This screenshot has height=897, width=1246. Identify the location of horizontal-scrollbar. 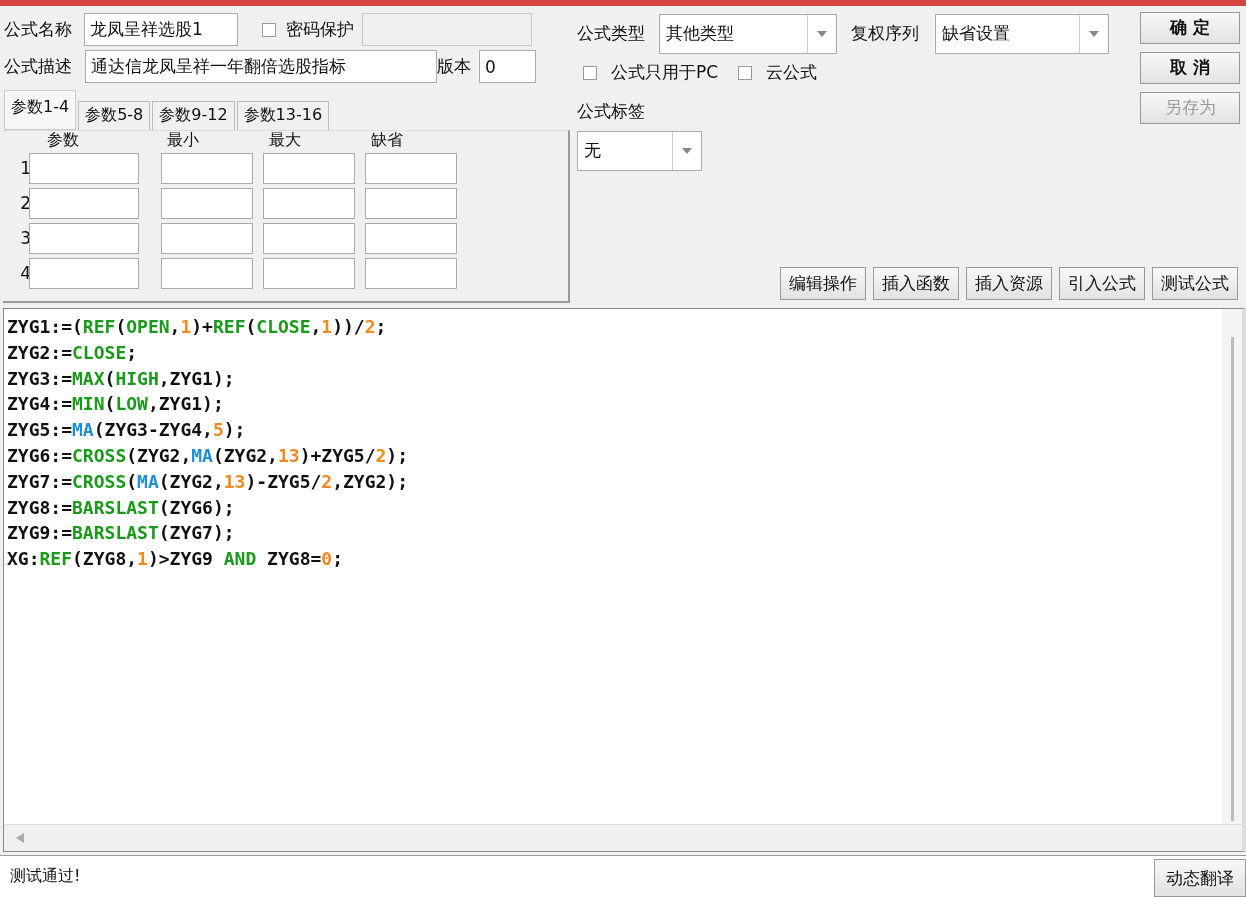
(623, 837).